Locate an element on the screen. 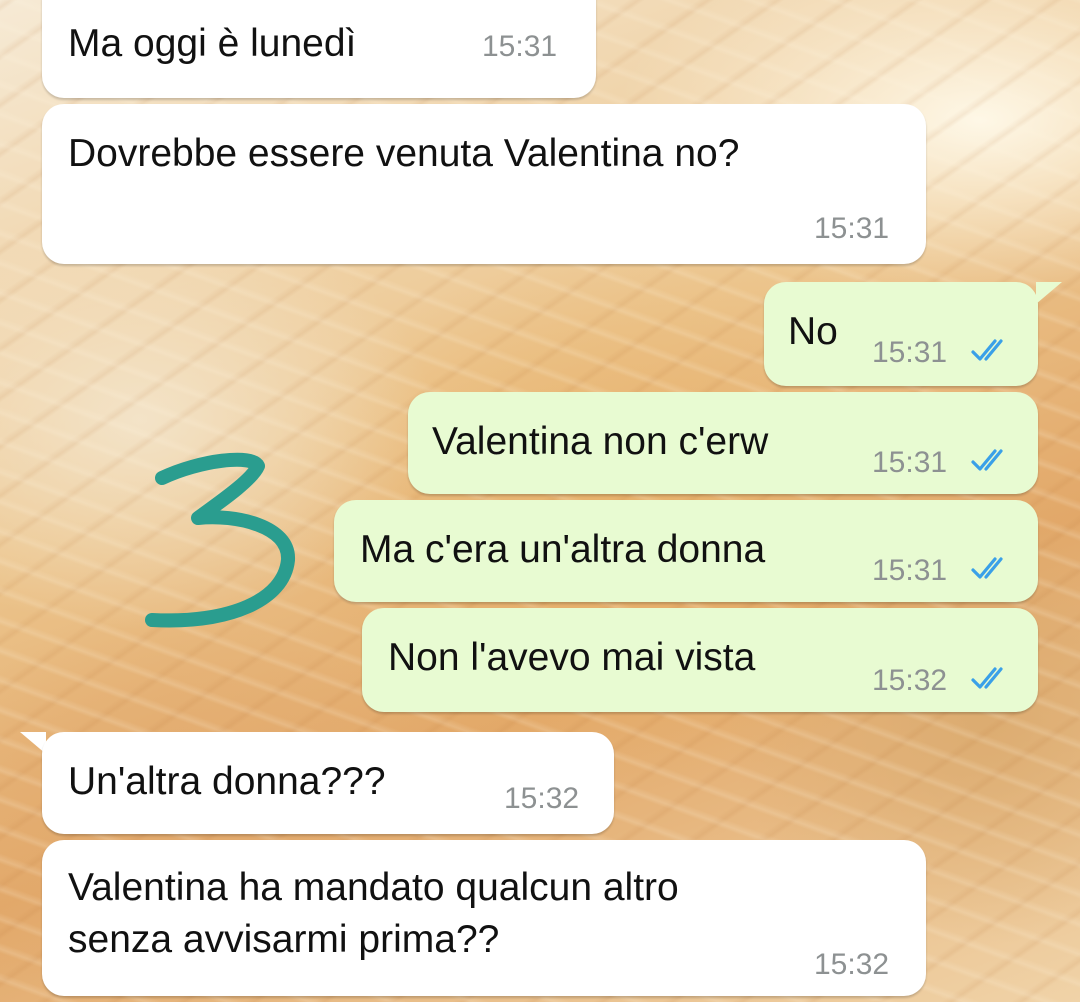  outgoing-message: Non l'avevo mai vista 15:32 is located at coordinates (700, 660).